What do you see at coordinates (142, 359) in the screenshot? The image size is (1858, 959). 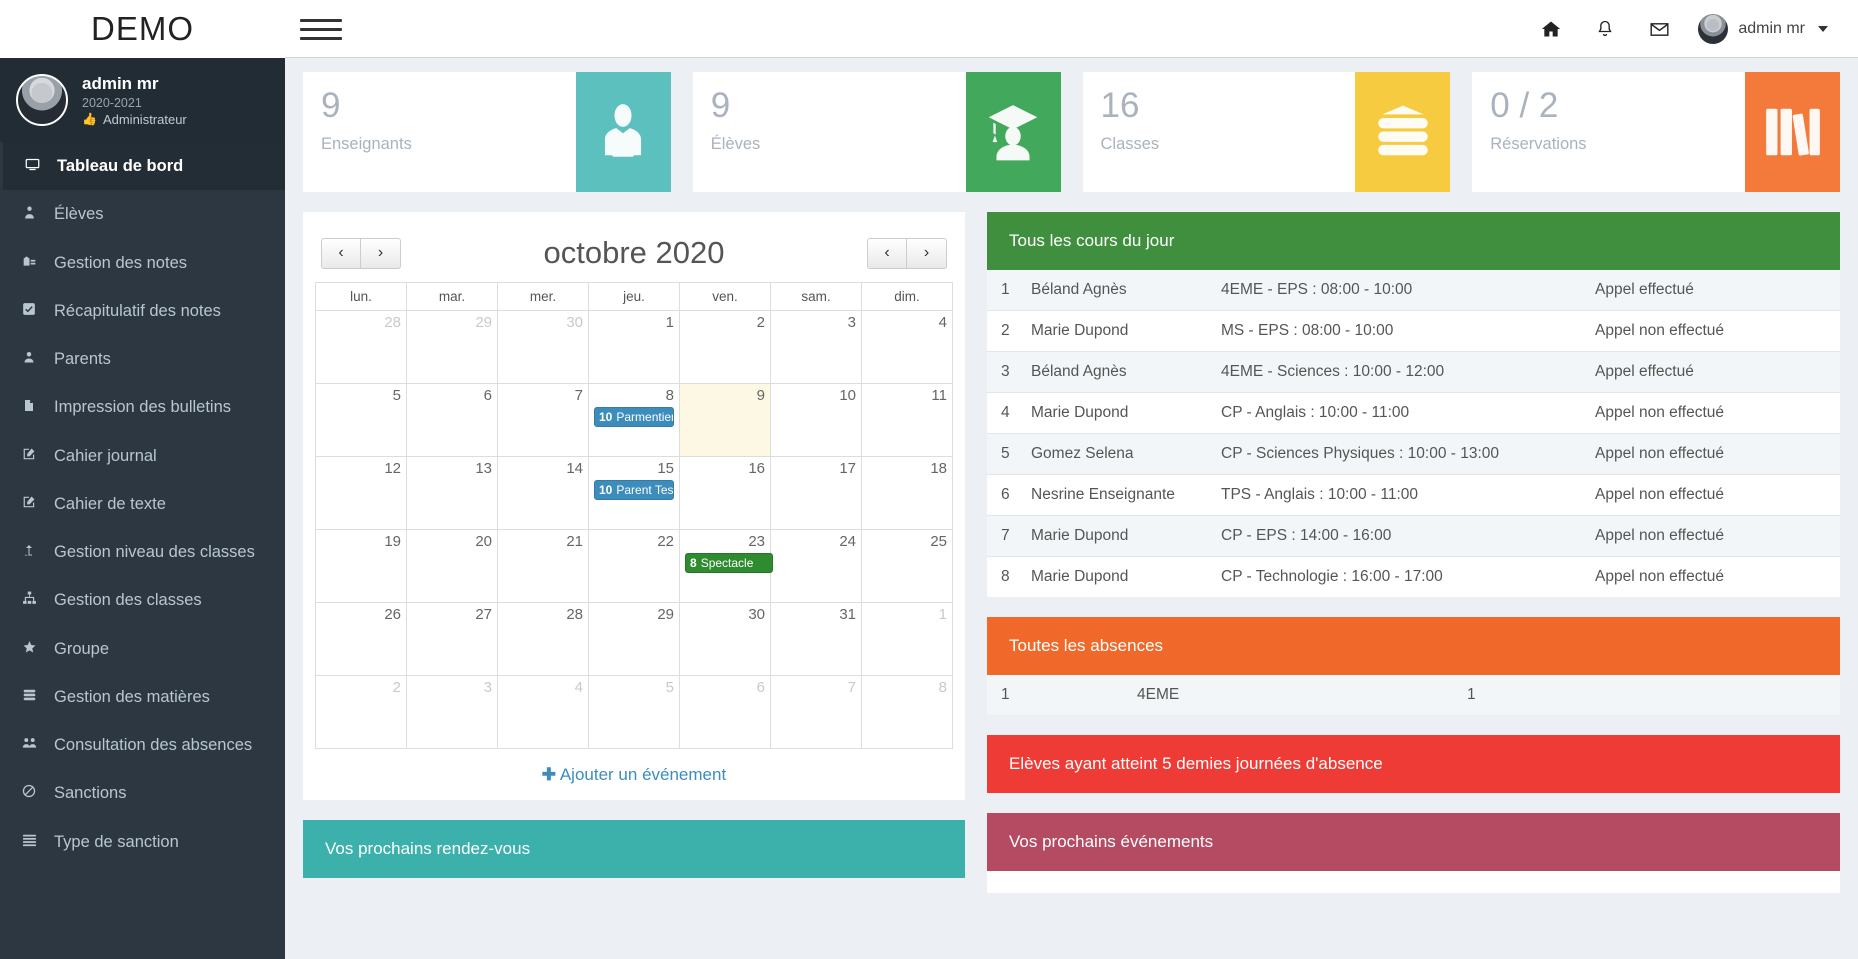 I see `sidebar-item-parents: Parents` at bounding box center [142, 359].